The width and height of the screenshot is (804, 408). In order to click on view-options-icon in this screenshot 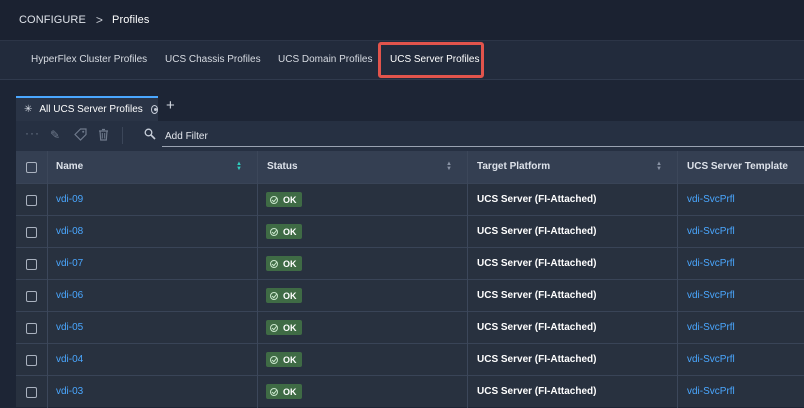, I will do `click(154, 109)`.